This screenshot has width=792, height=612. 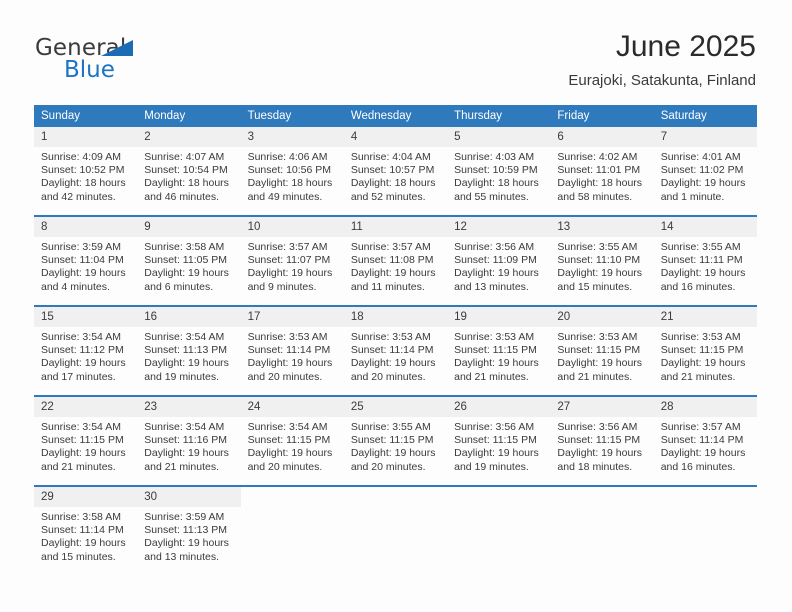 What do you see at coordinates (185, 260) in the screenshot?
I see `sunset-text: Sunset: 11:05 PM` at bounding box center [185, 260].